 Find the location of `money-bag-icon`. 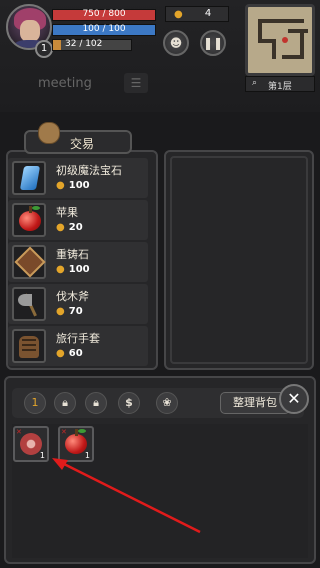

money-bag-icon is located at coordinates (49, 133).